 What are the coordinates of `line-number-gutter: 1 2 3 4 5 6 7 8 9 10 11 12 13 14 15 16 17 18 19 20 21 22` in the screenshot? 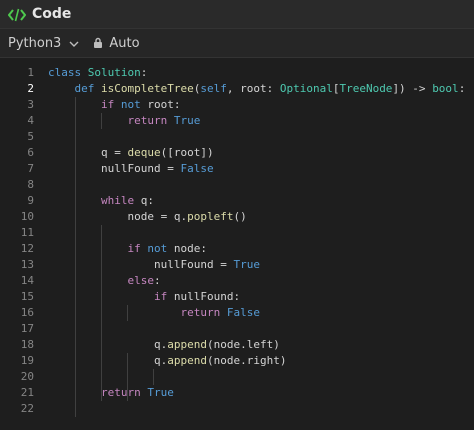 It's located at (20, 237).